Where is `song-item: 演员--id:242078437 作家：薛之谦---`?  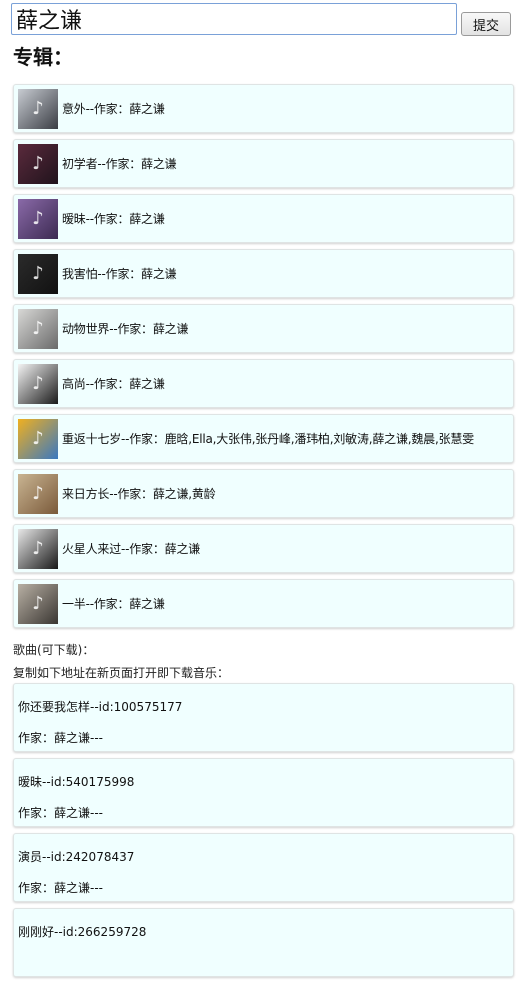 song-item: 演员--id:242078437 作家：薛之谦--- is located at coordinates (263, 867).